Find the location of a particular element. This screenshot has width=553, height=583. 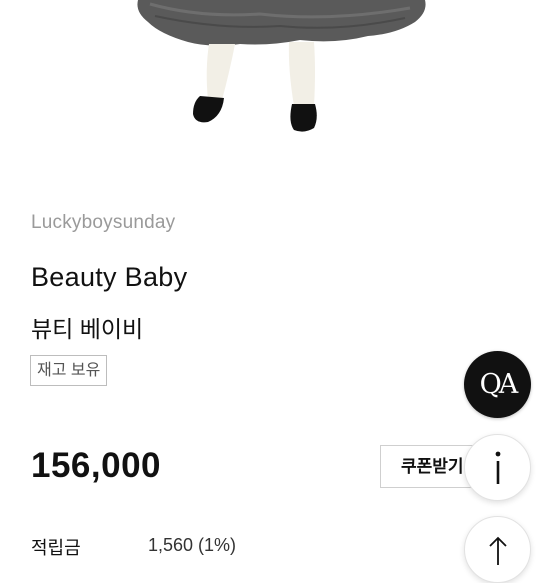

qa-button: QA is located at coordinates (497, 384).